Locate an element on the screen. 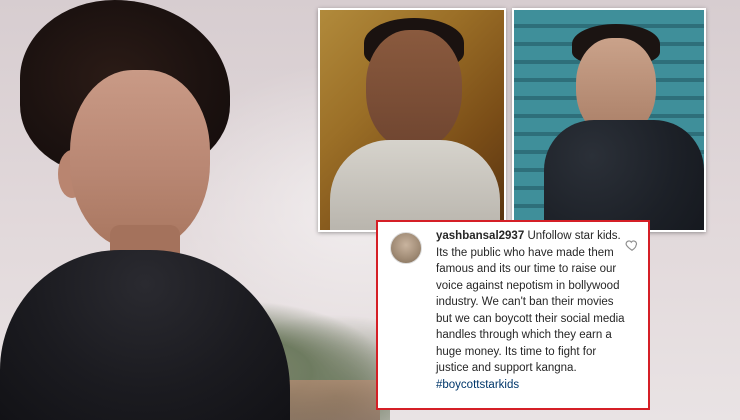  actor-photo-right is located at coordinates (609, 120).